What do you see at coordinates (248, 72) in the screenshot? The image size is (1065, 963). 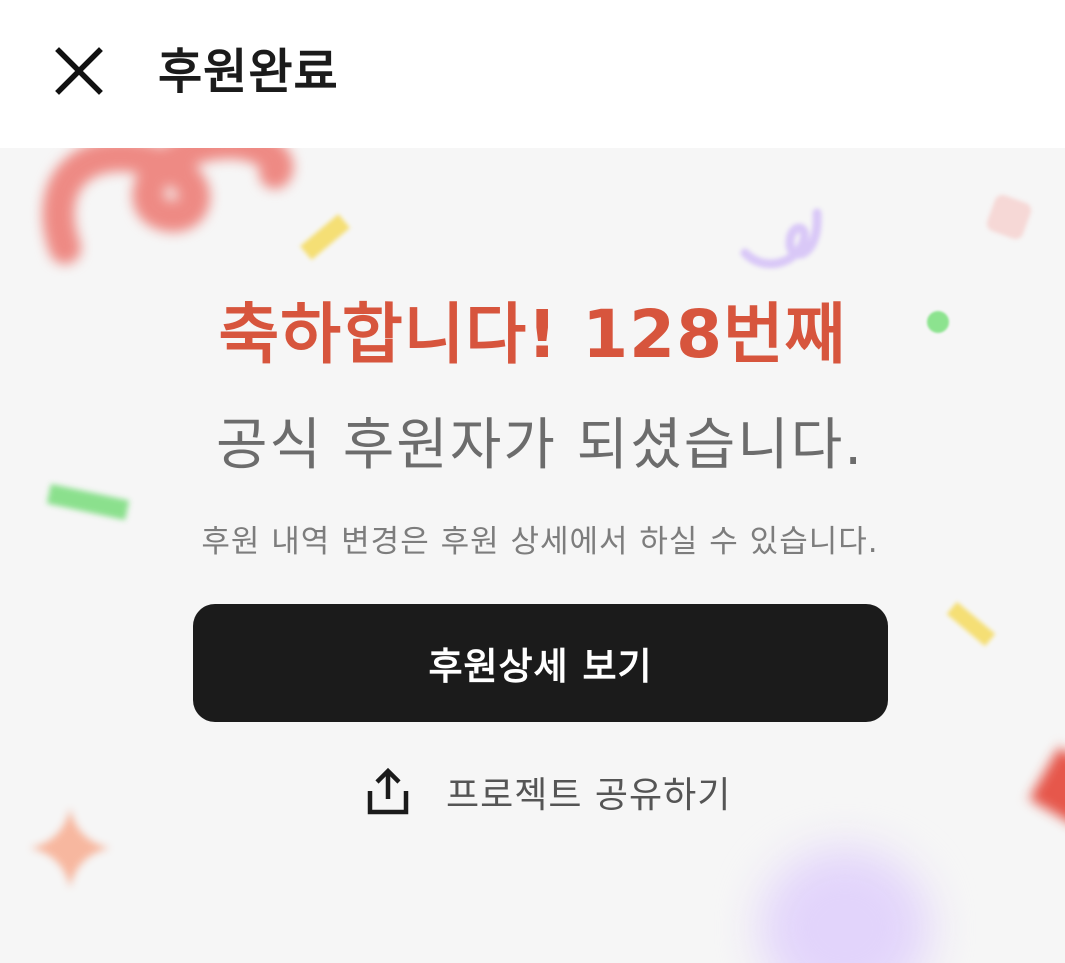 I see `page-title: 후원완료` at bounding box center [248, 72].